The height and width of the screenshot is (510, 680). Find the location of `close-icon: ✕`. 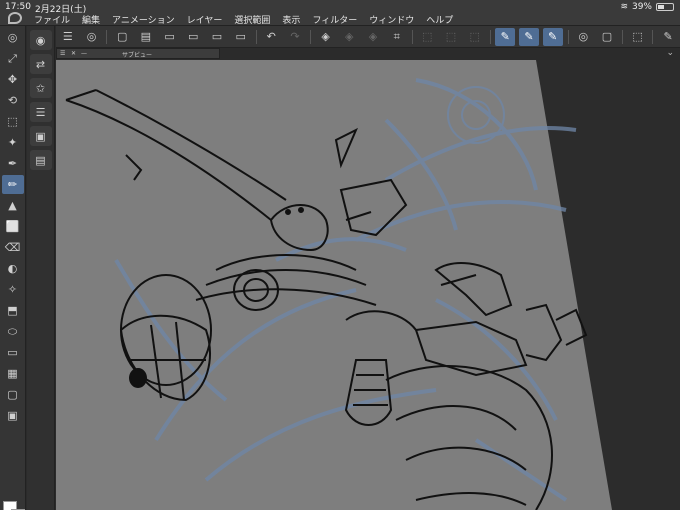

close-icon: ✕ is located at coordinates (73, 53).